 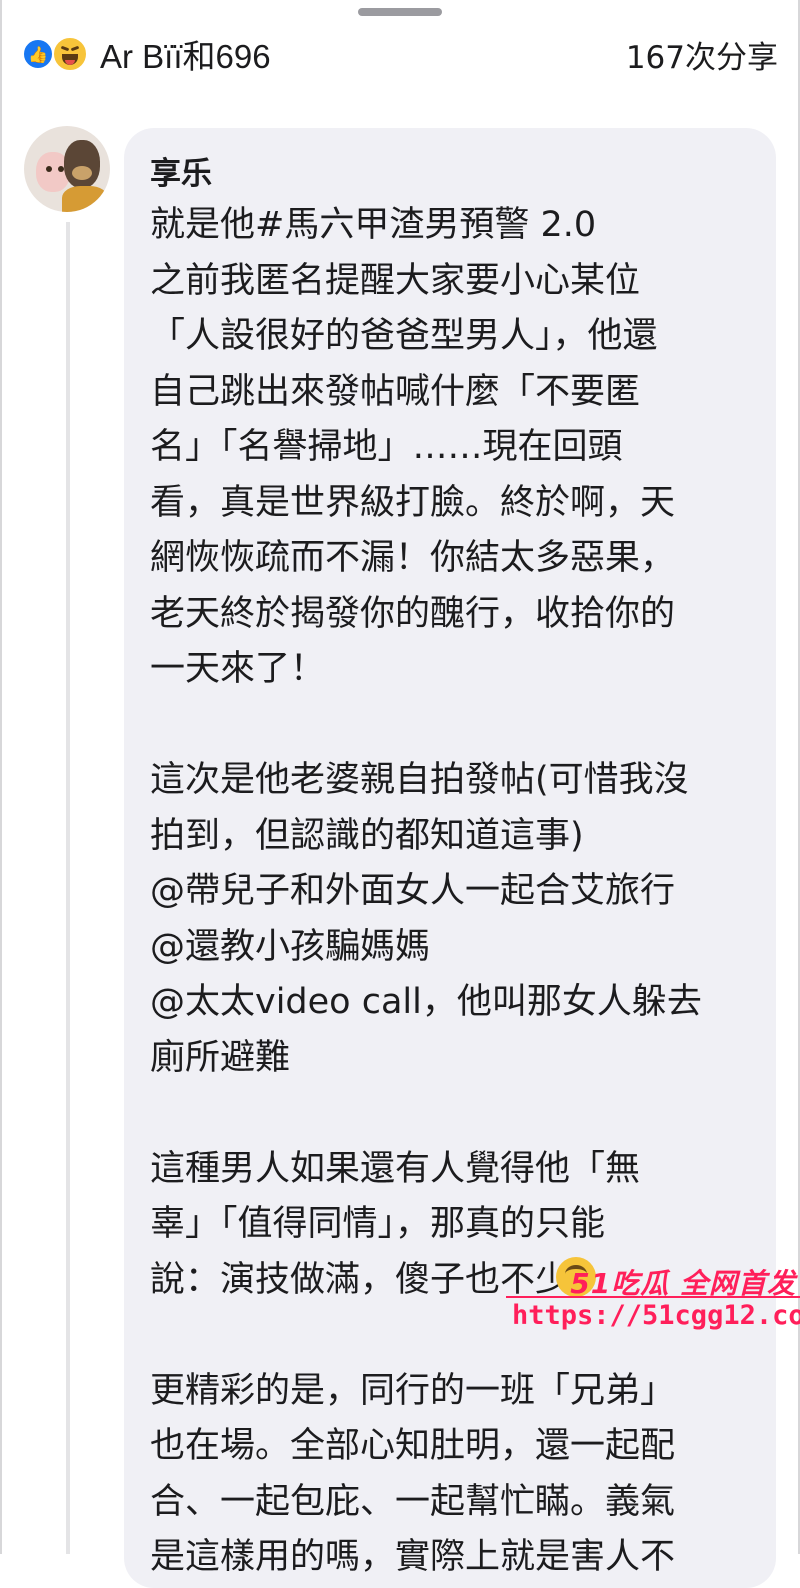 I want to click on comment-line: 看，真是世界級打臉。終於啊，天, so click(x=413, y=502).